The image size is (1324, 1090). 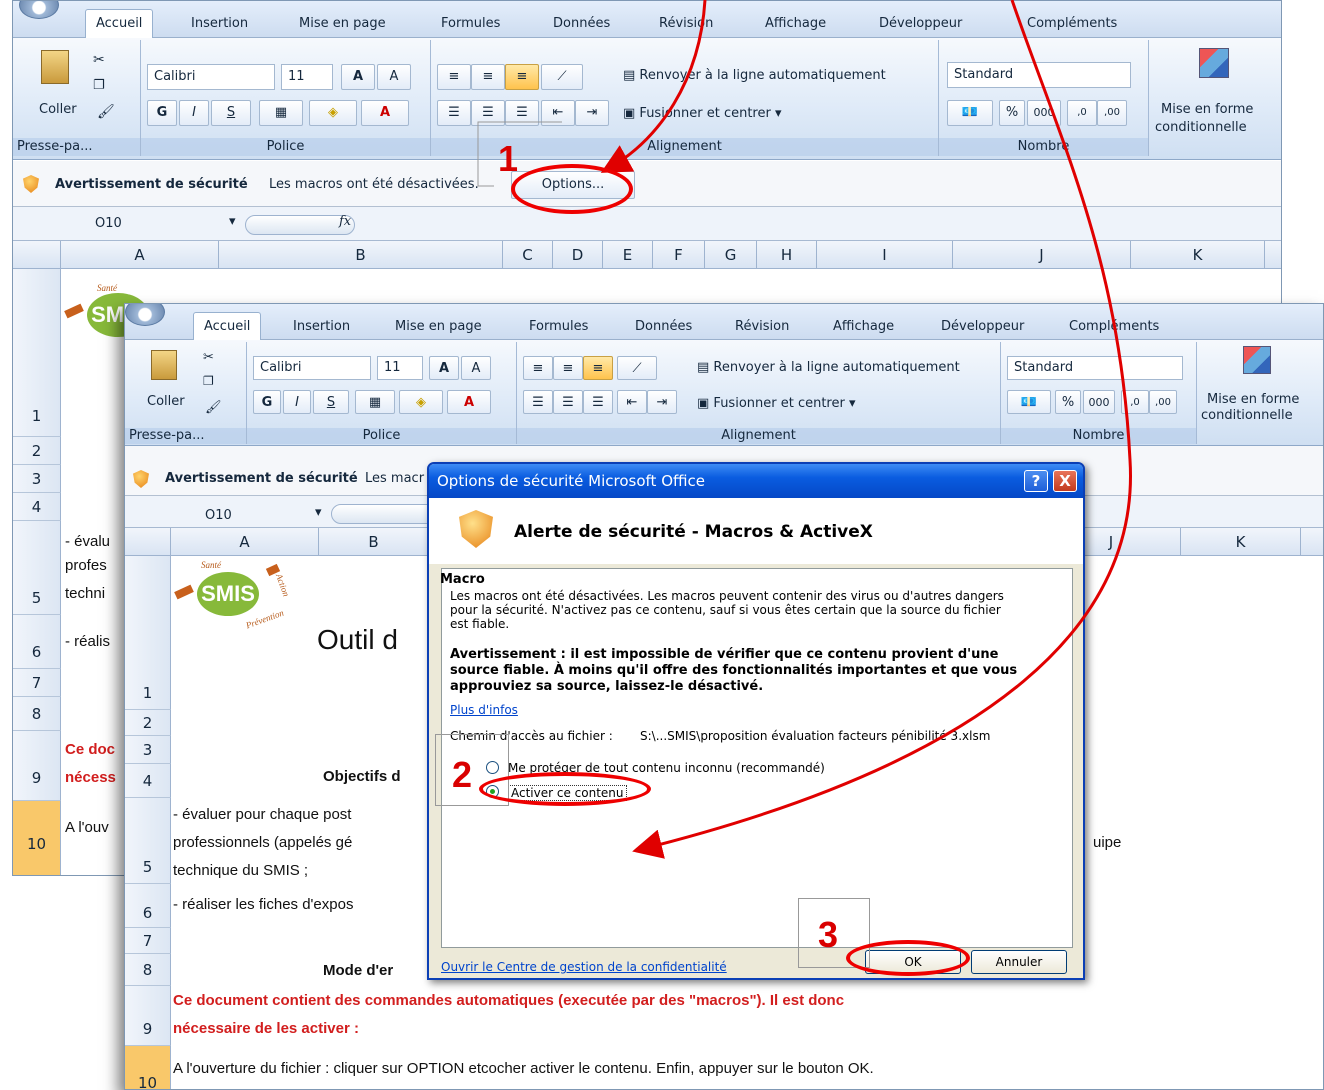 I want to click on oval-ok, so click(x=908, y=958).